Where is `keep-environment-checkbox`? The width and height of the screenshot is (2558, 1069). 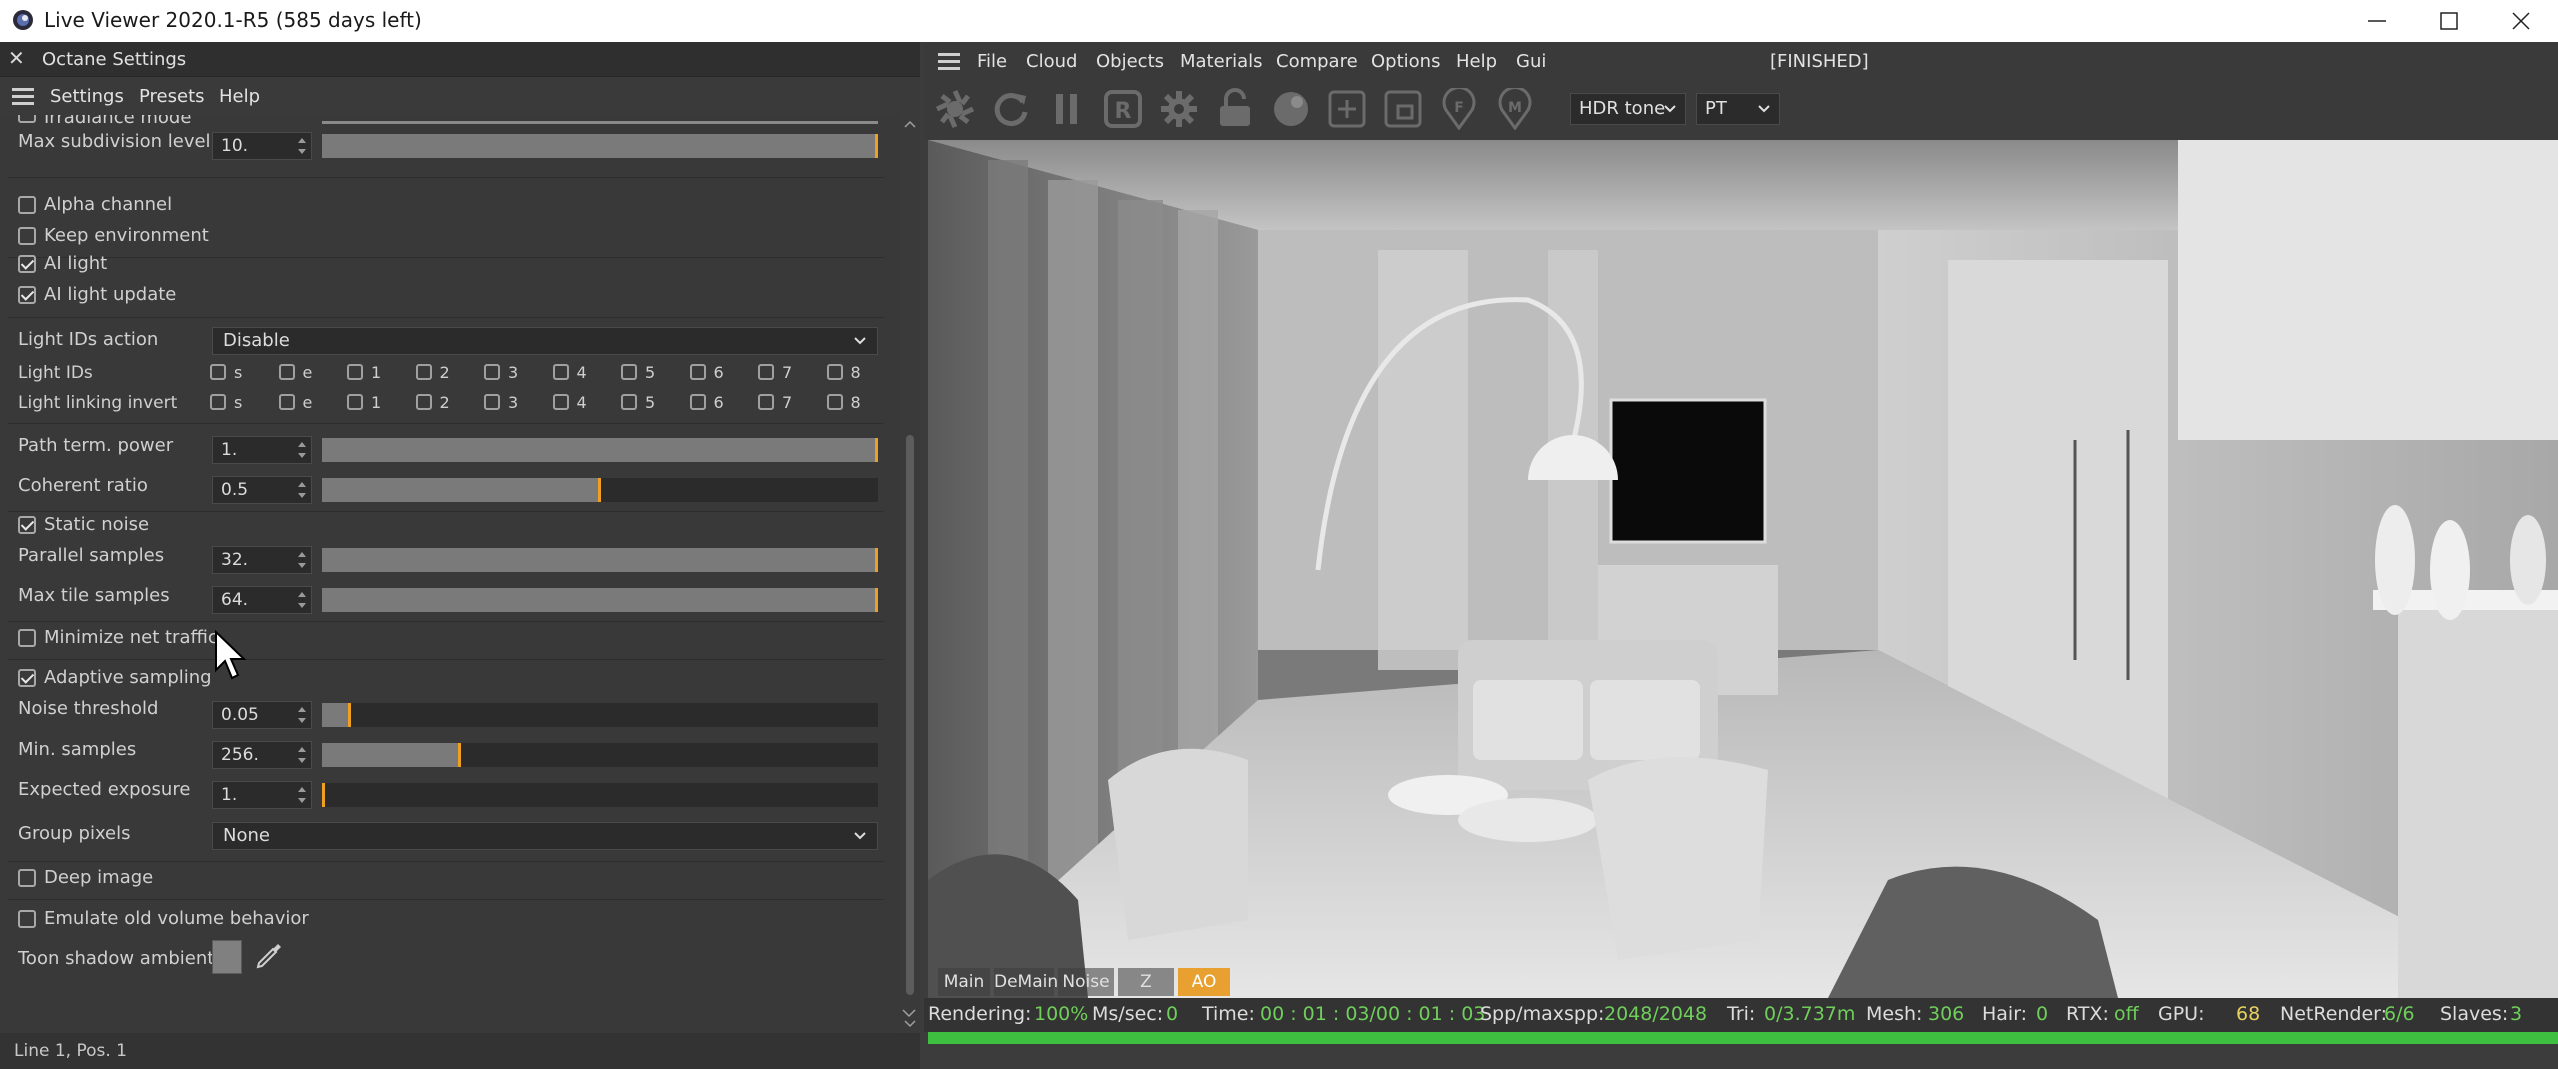
keep-environment-checkbox is located at coordinates (27, 236).